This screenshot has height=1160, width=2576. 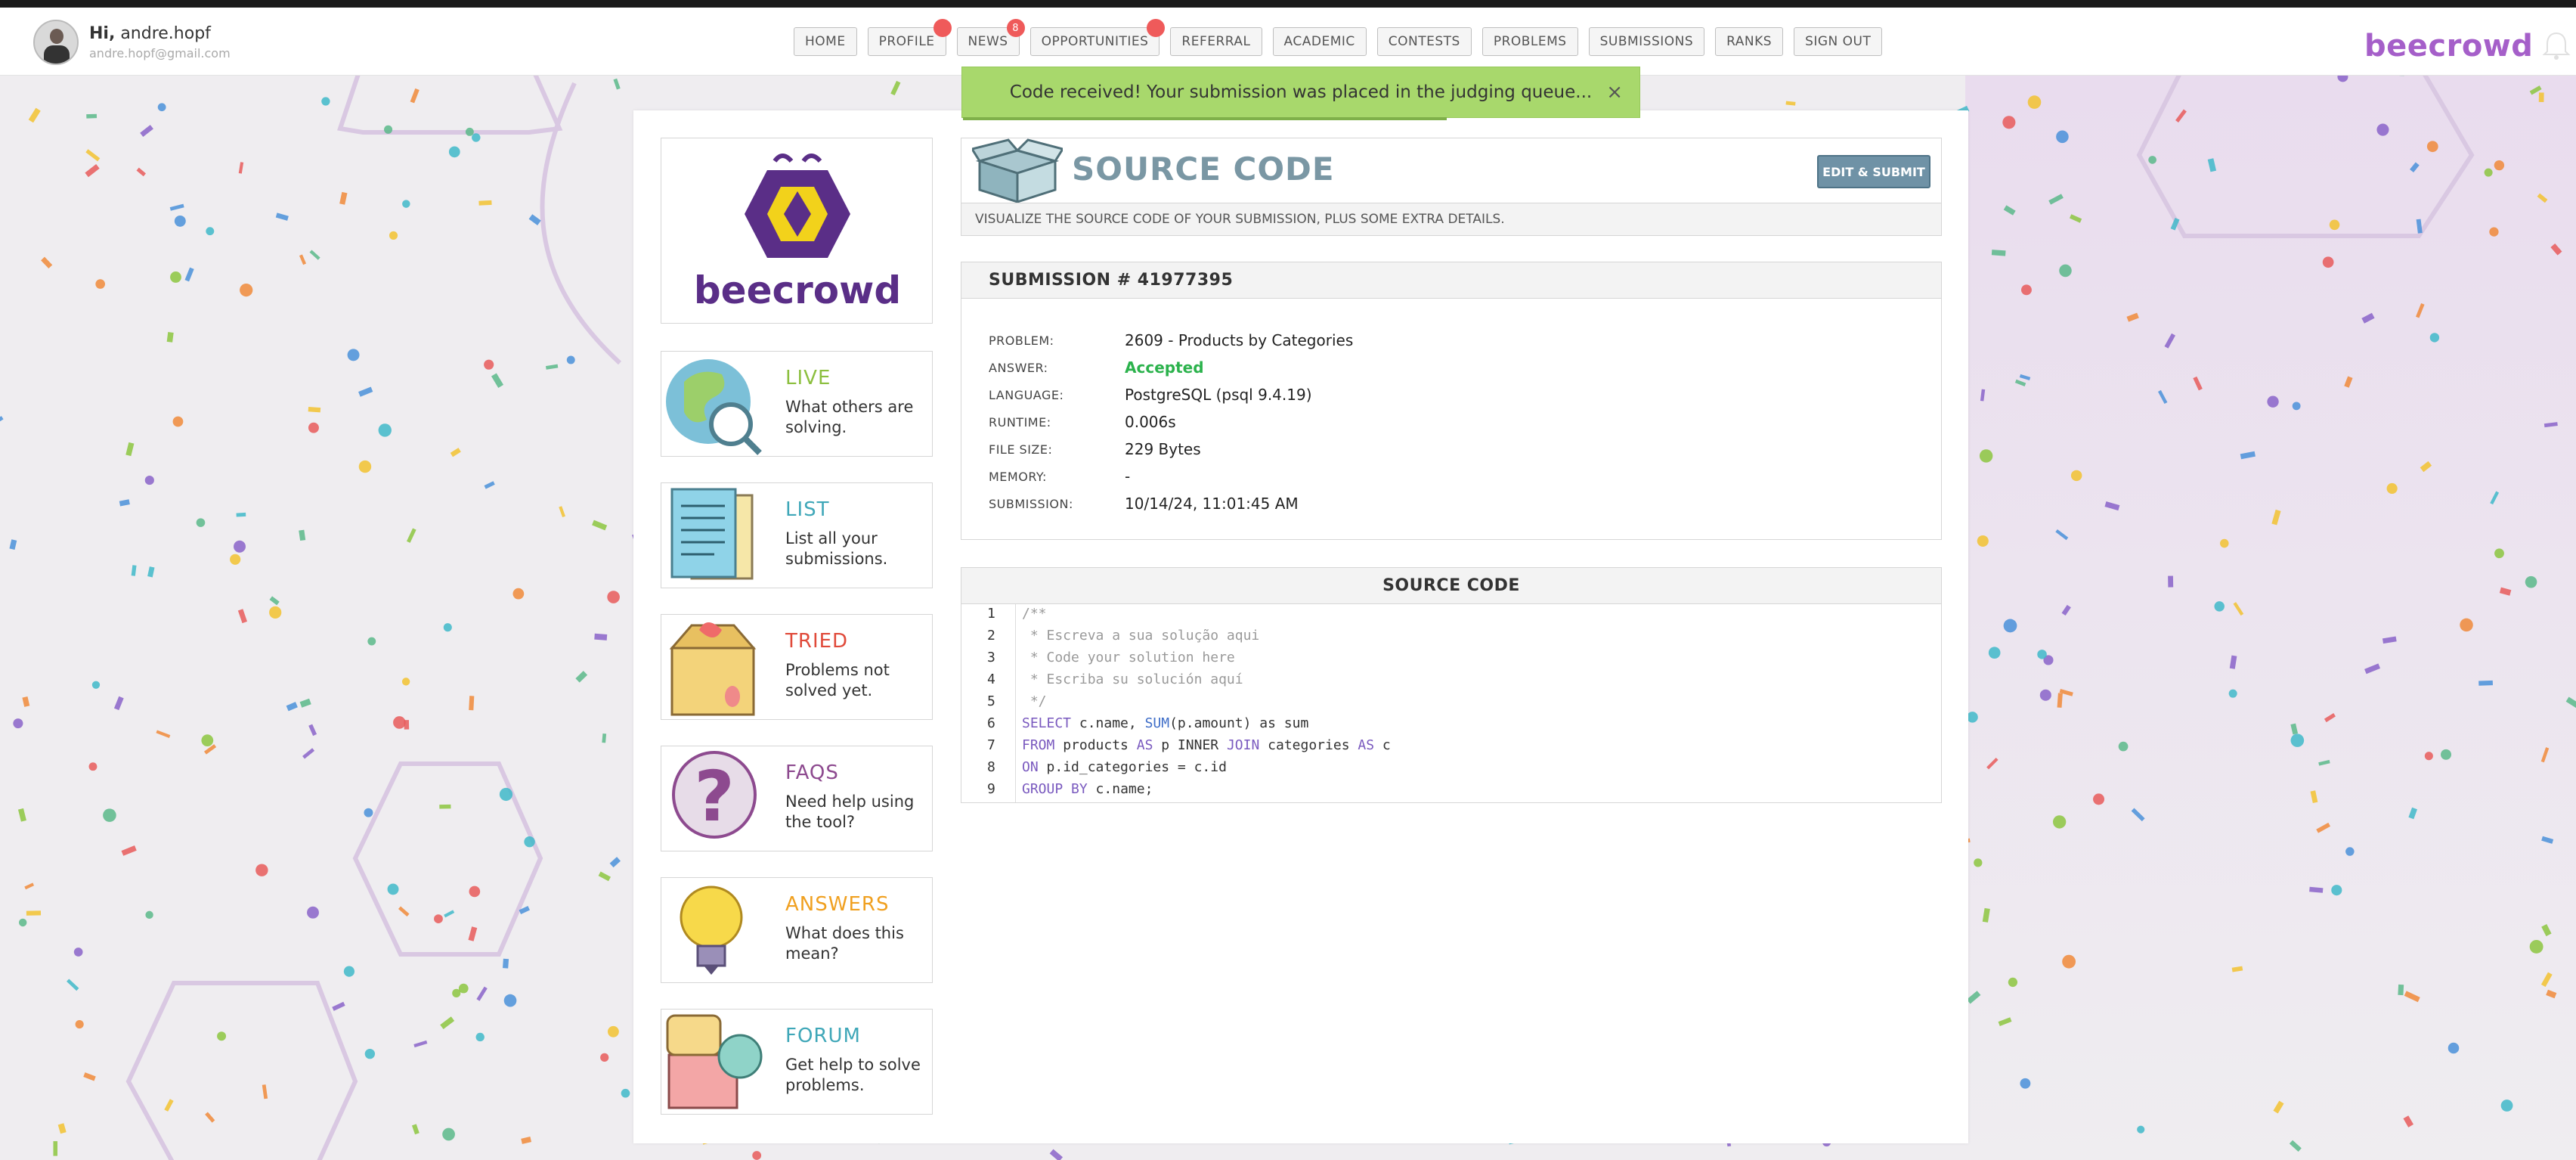 I want to click on edit-submit-button: EDIT & SUBMIT, so click(x=1873, y=171).